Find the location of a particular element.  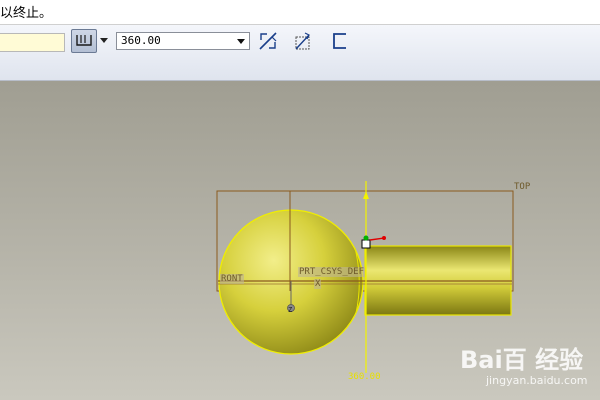

section-field is located at coordinates (32, 42).